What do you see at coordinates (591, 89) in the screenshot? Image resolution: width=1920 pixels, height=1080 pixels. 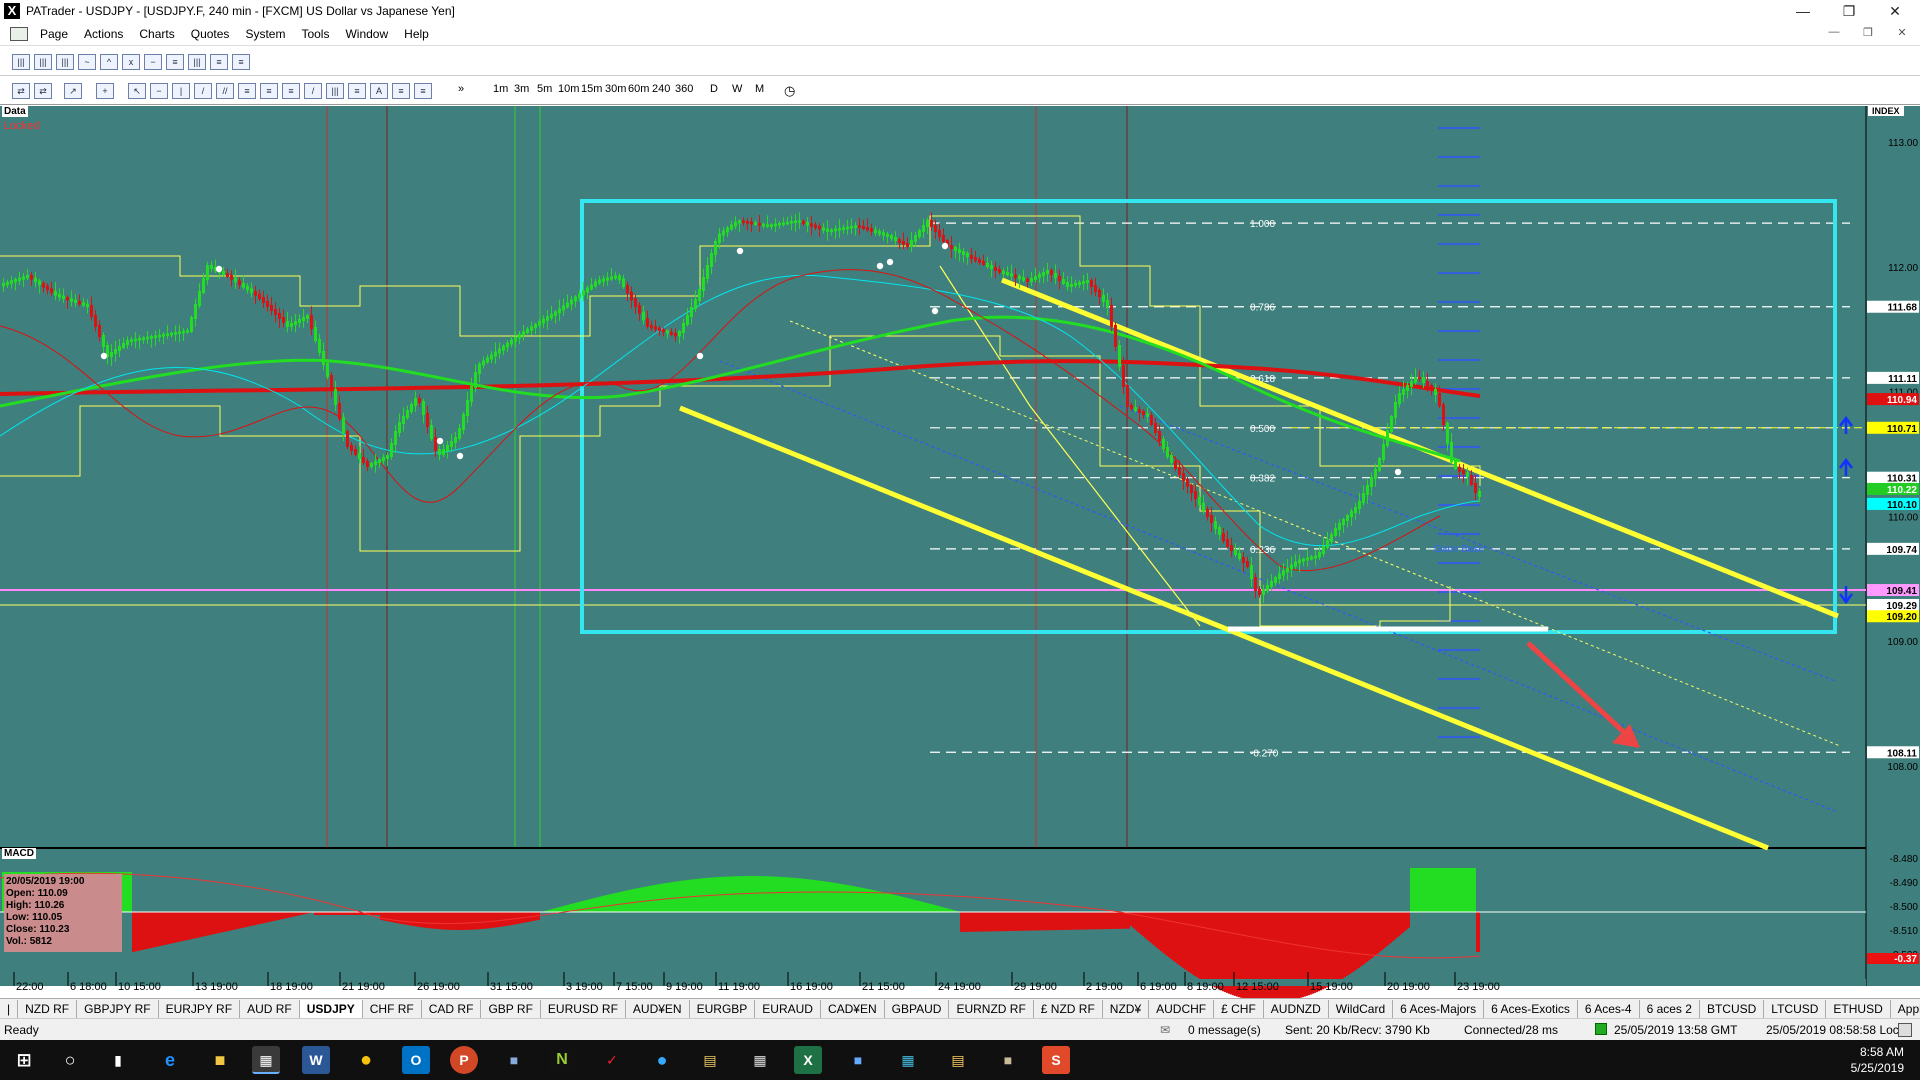 I see `tf-15m: 15m` at bounding box center [591, 89].